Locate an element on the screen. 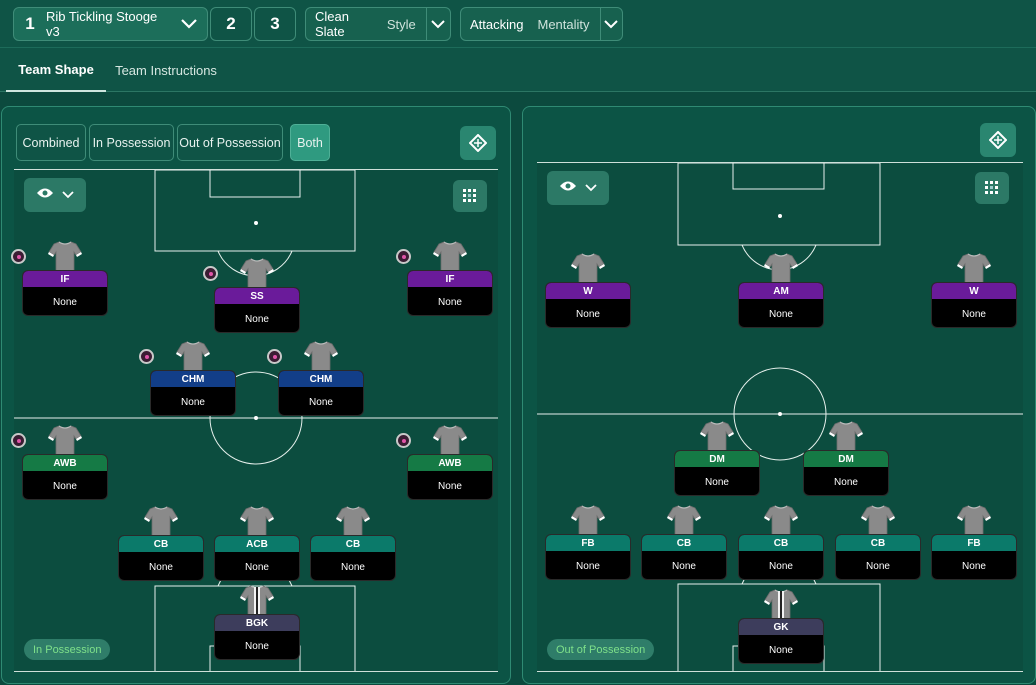 The height and width of the screenshot is (685, 1036). role-label: CB is located at coordinates (161, 544).